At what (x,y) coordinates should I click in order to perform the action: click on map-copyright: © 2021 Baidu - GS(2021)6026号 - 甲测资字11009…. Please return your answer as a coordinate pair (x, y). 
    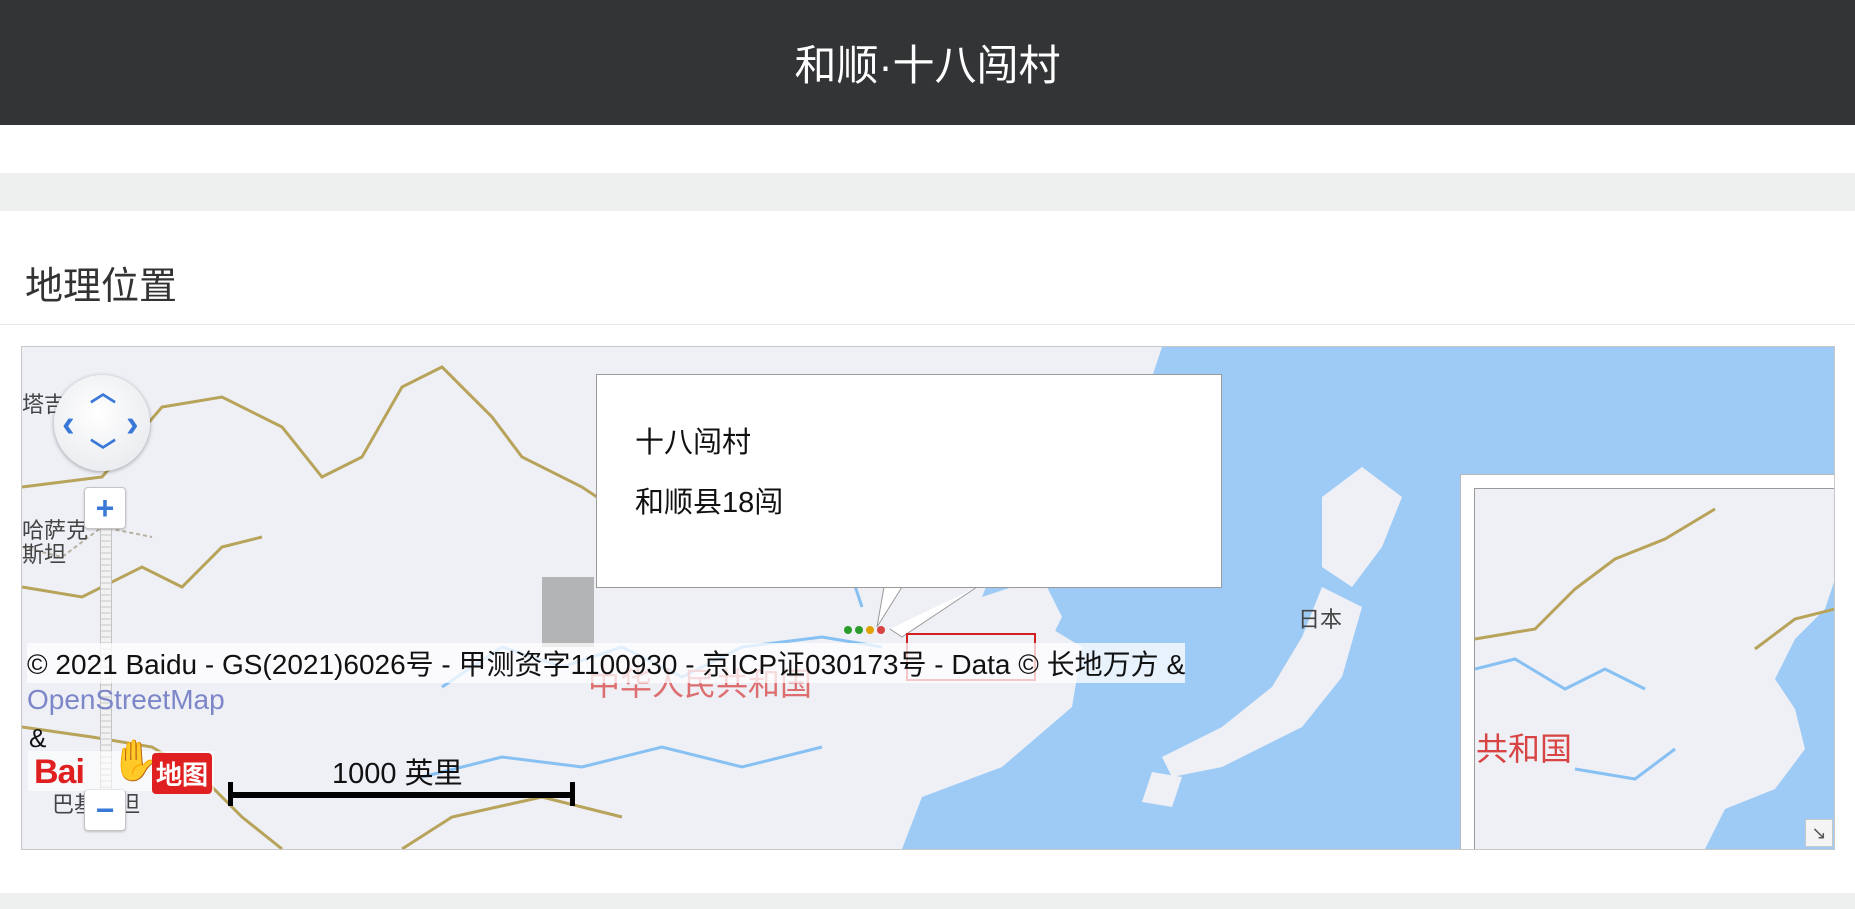
    Looking at the image, I should click on (606, 663).